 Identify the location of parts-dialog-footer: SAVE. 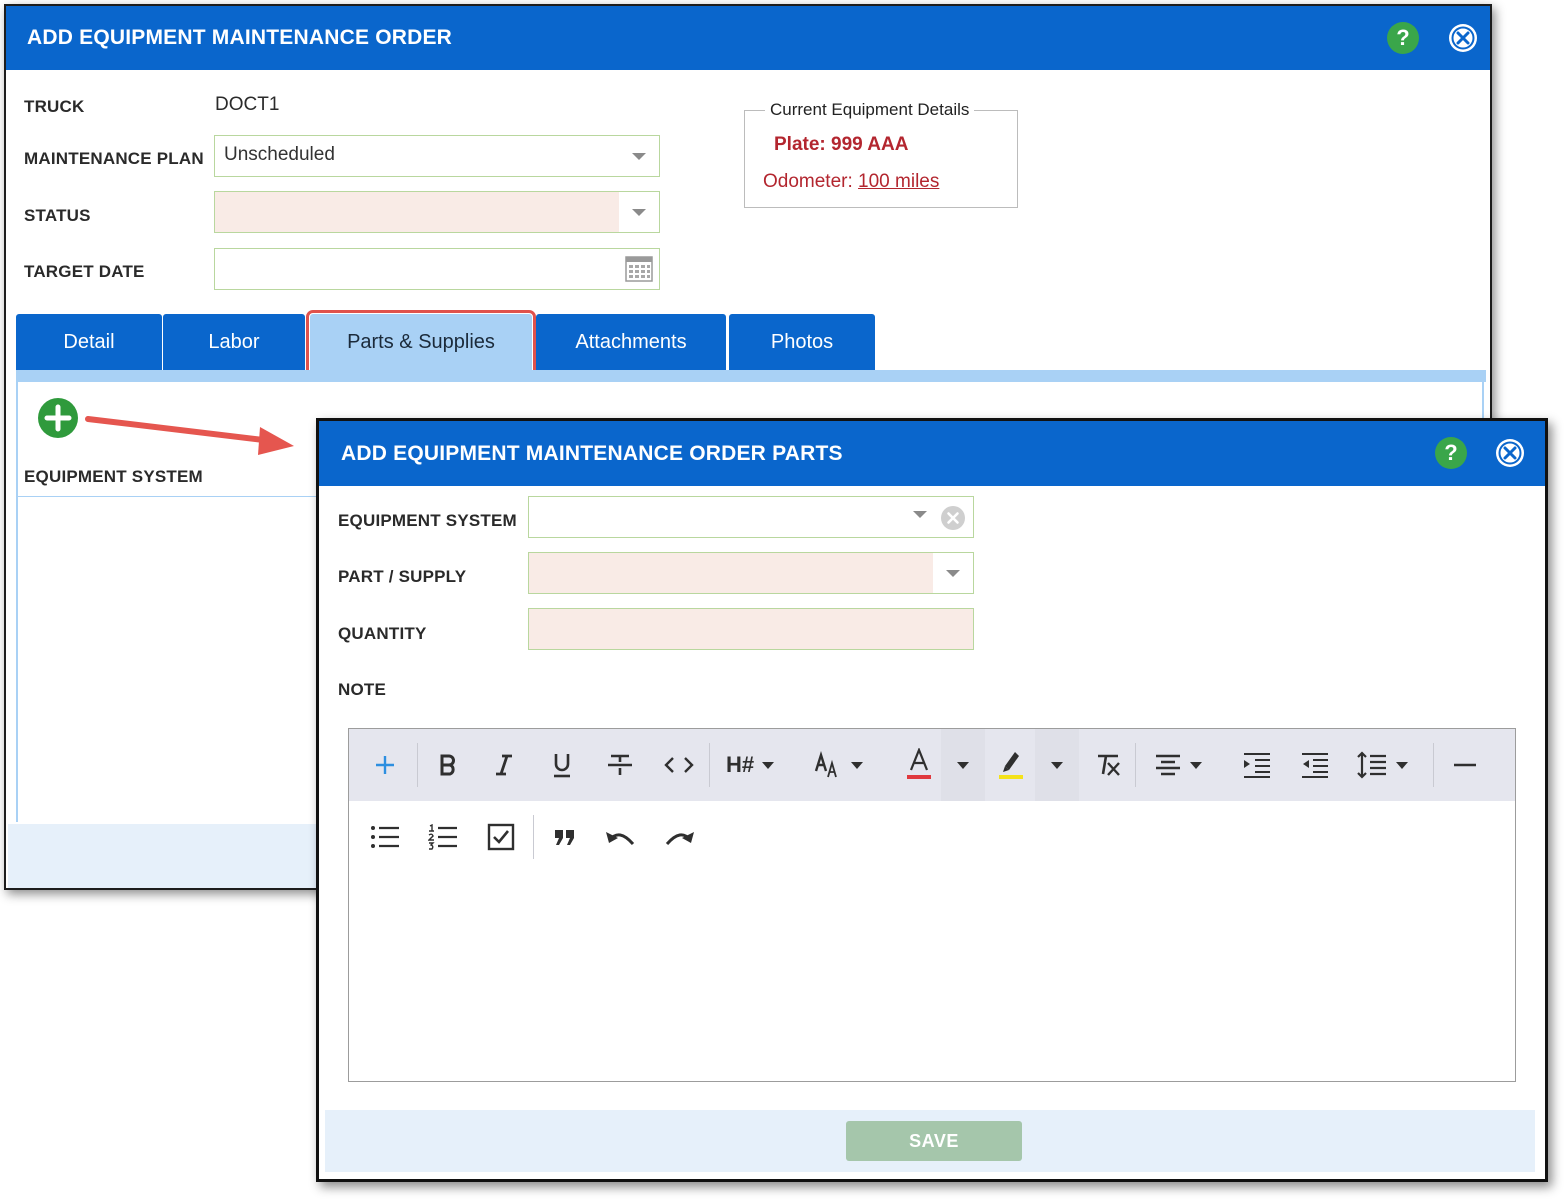
(930, 1141).